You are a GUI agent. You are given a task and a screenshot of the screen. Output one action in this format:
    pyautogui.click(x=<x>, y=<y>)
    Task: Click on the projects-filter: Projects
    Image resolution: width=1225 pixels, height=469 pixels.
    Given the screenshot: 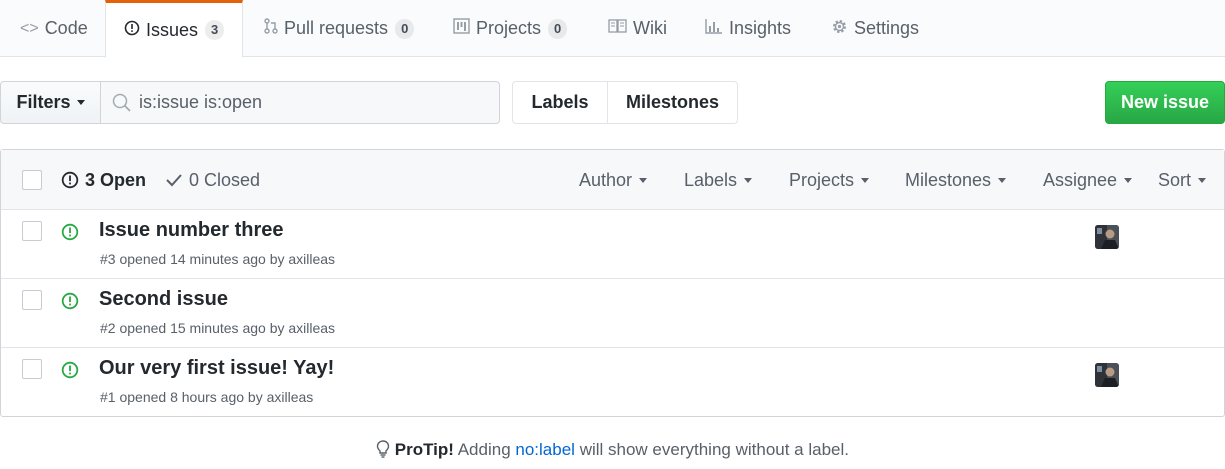 What is the action you would take?
    pyautogui.click(x=829, y=180)
    